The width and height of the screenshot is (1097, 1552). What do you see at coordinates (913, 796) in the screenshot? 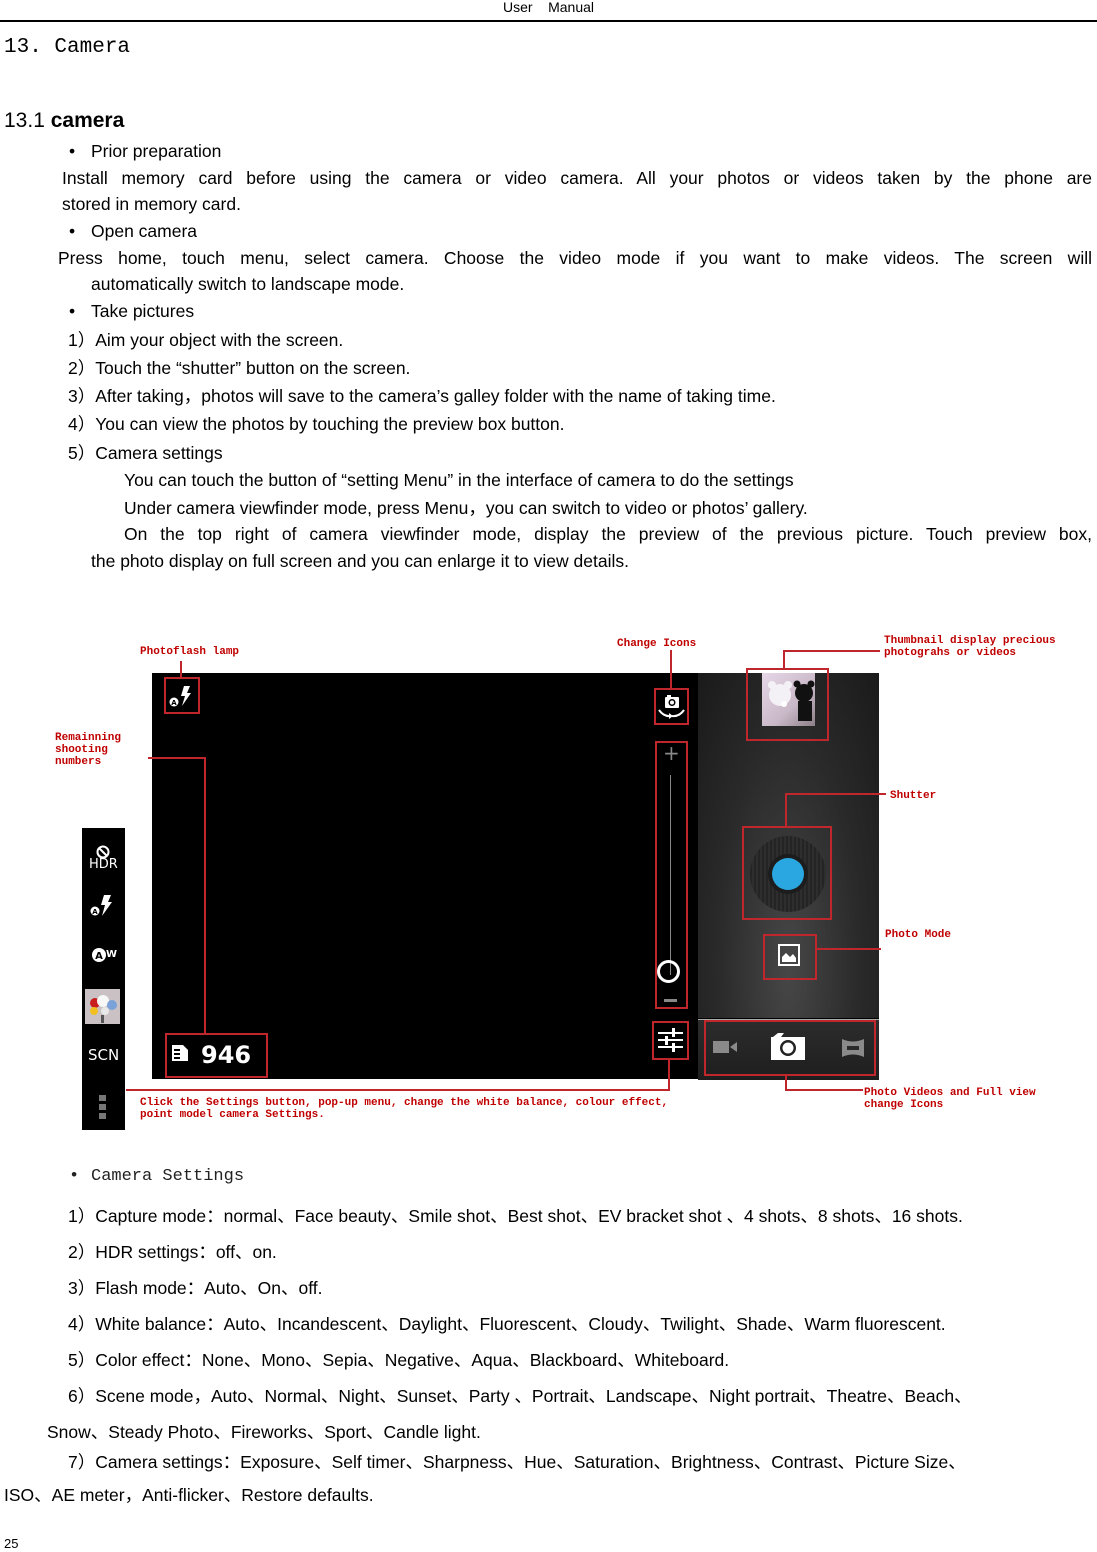
I see `label-shutter: Shutter` at bounding box center [913, 796].